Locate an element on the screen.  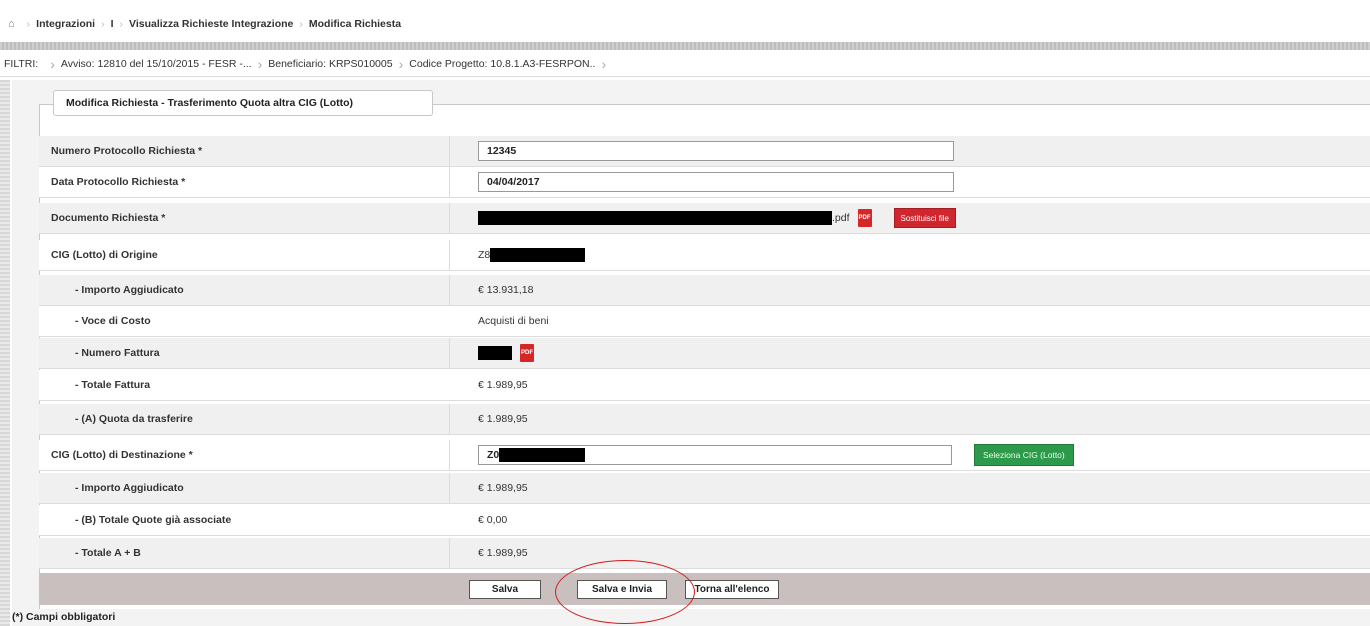
importo-aggiudicato-value: € 13.931,18 is located at coordinates (506, 290).